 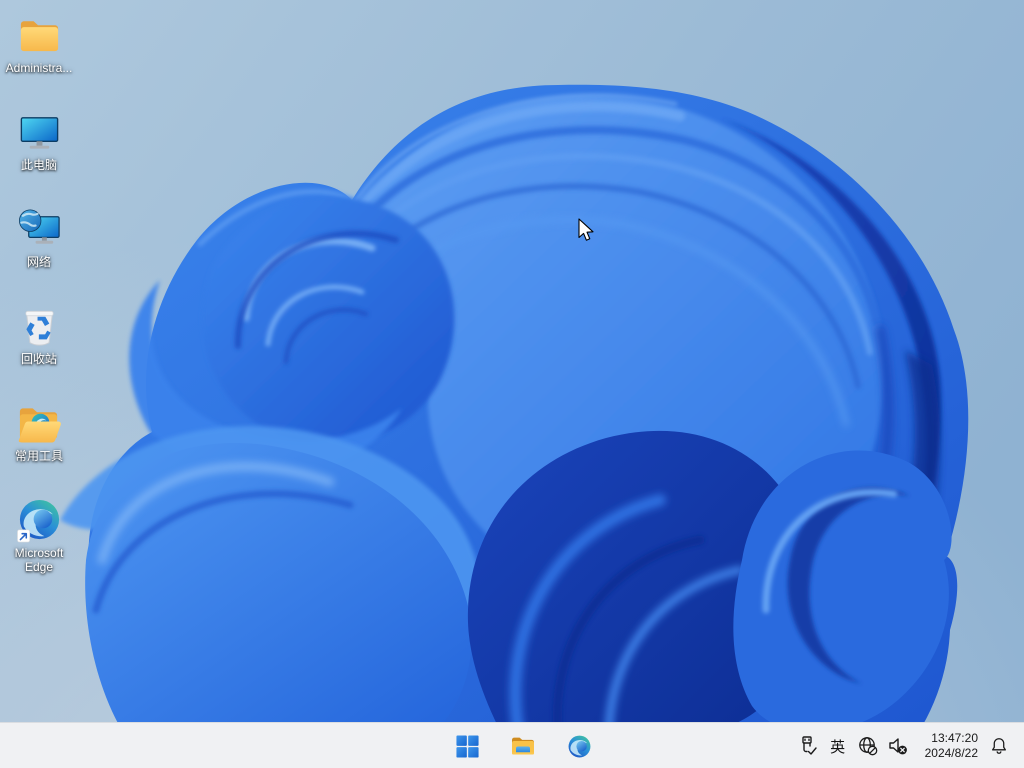 I want to click on file-explorer-button, so click(x=523, y=746).